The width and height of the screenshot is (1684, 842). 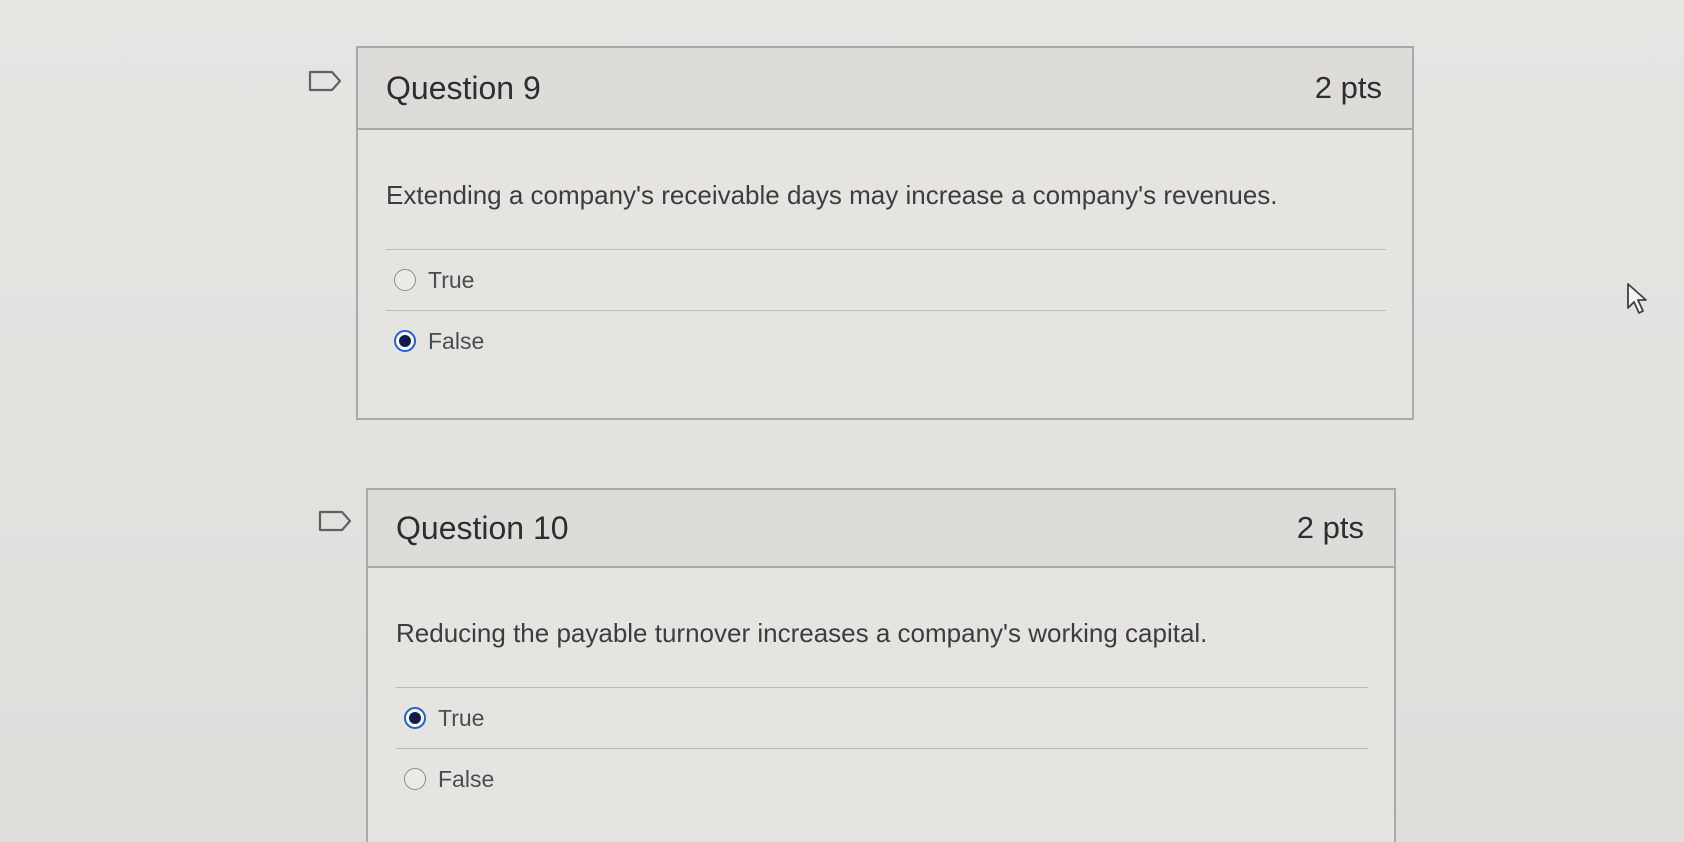 What do you see at coordinates (881, 529) in the screenshot?
I see `question-header: Question 10 2 pts` at bounding box center [881, 529].